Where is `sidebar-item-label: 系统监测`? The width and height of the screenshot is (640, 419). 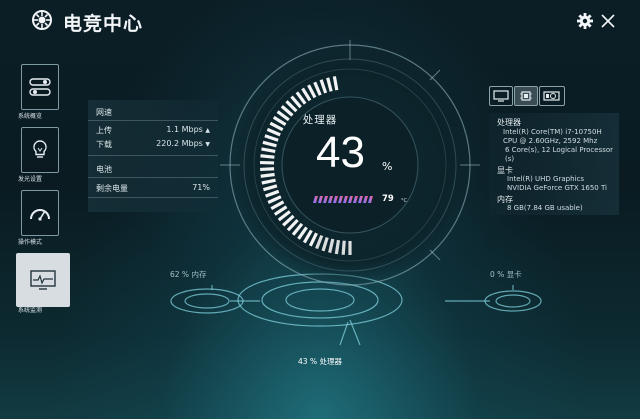 sidebar-item-label: 系统监测 is located at coordinates (30, 310).